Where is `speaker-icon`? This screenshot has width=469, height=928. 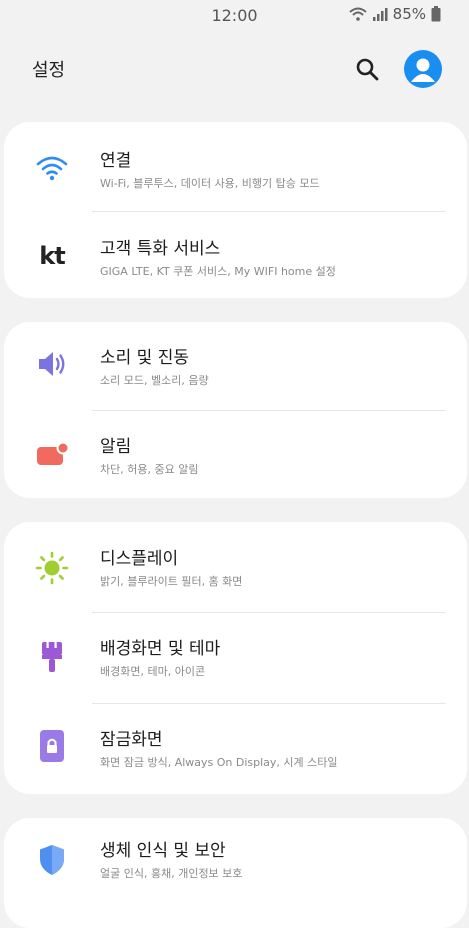 speaker-icon is located at coordinates (52, 364).